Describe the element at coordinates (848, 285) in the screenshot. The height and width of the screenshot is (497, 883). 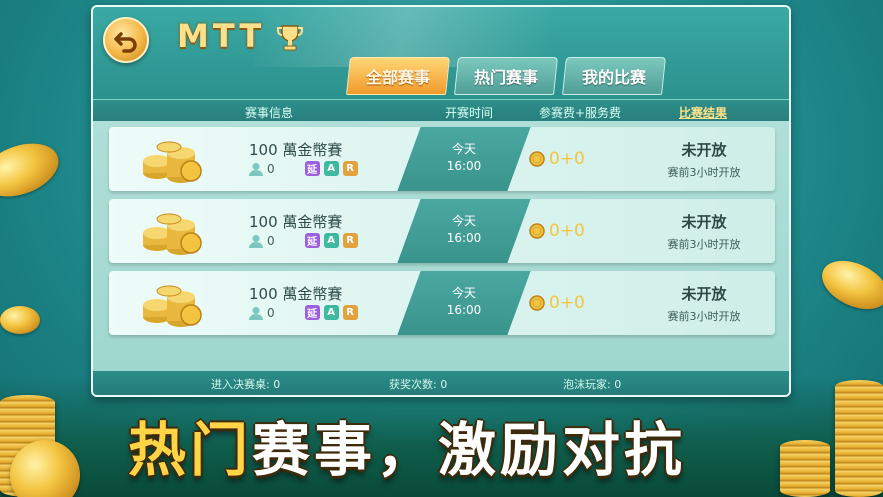
I see `decor-coin-right` at that location.